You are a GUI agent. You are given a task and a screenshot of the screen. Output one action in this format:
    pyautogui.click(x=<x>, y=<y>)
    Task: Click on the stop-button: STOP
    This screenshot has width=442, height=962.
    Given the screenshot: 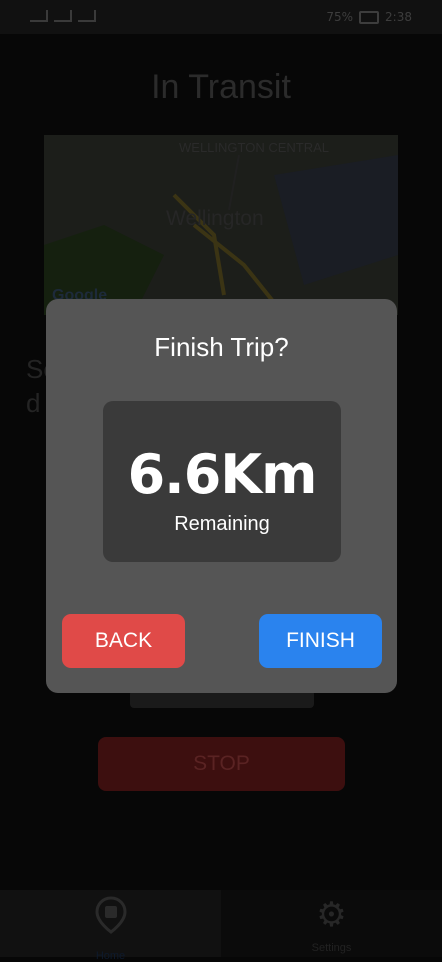 What is the action you would take?
    pyautogui.click(x=221, y=764)
    